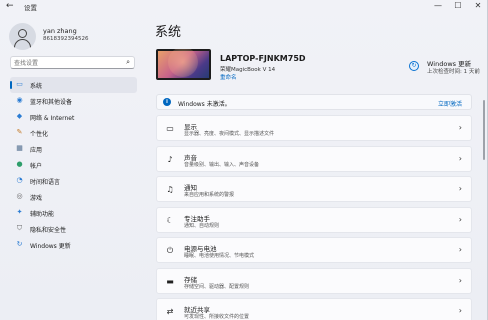 This screenshot has width=488, height=320. Describe the element at coordinates (202, 225) in the screenshot. I see `card-description: 通知、自动规则` at that location.